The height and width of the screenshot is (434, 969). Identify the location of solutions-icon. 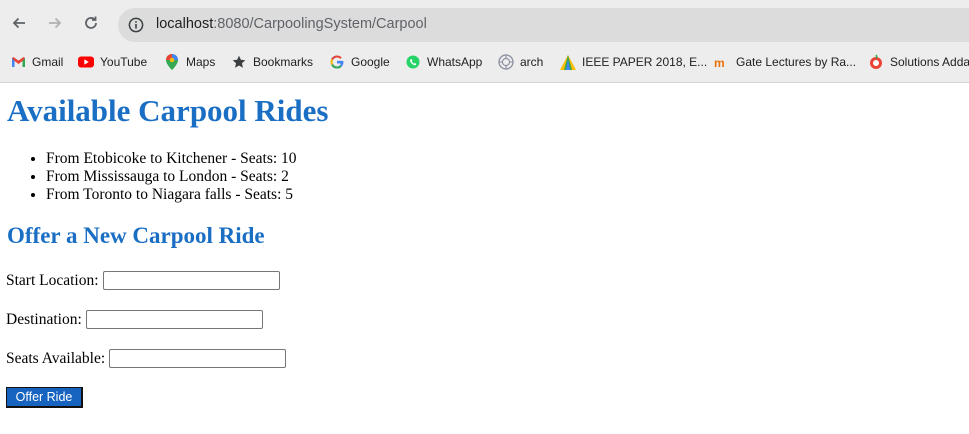
(876, 62).